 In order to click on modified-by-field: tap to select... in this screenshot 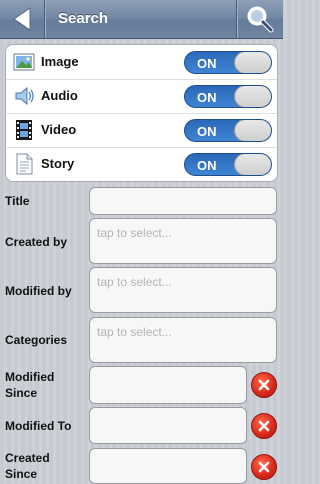, I will do `click(183, 290)`.